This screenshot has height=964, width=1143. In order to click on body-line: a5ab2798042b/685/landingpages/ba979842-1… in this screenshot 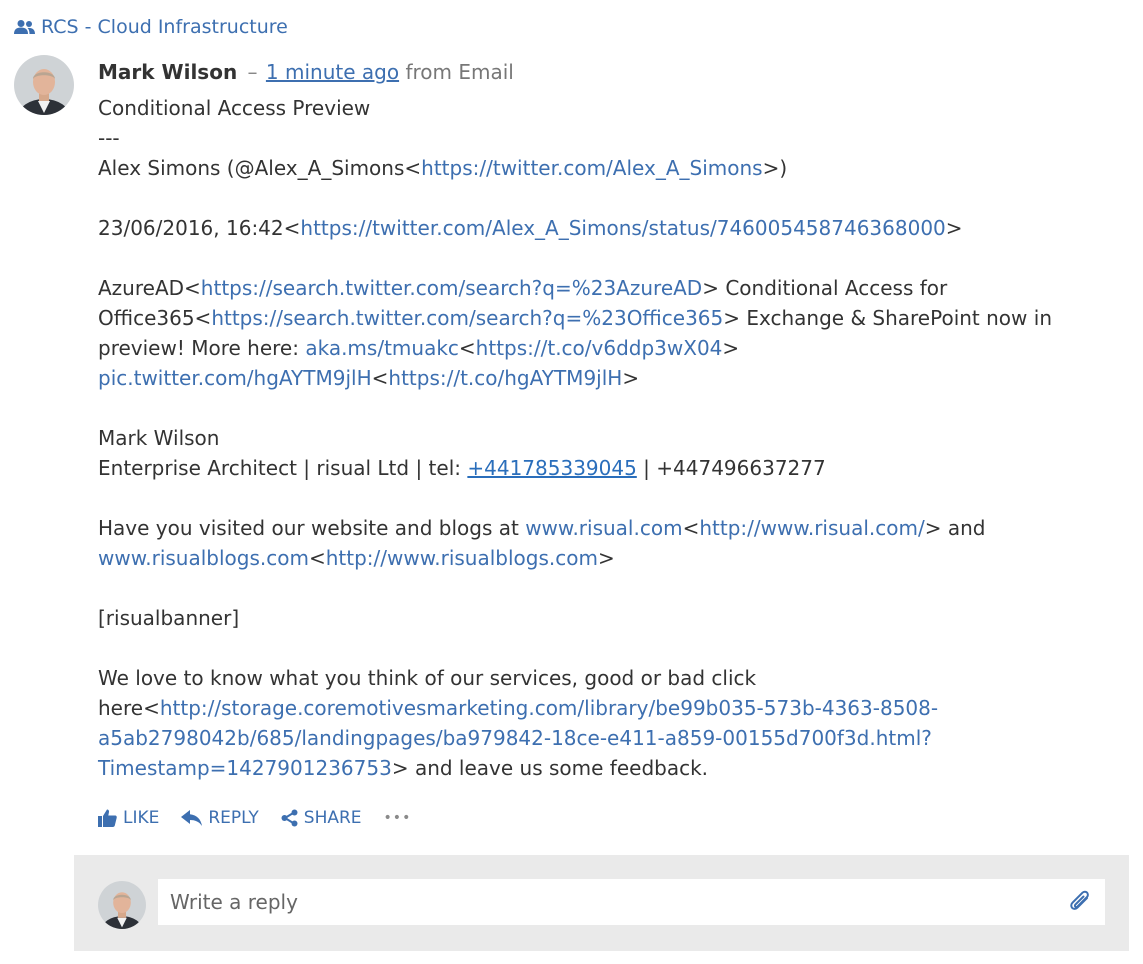, I will do `click(598, 738)`.